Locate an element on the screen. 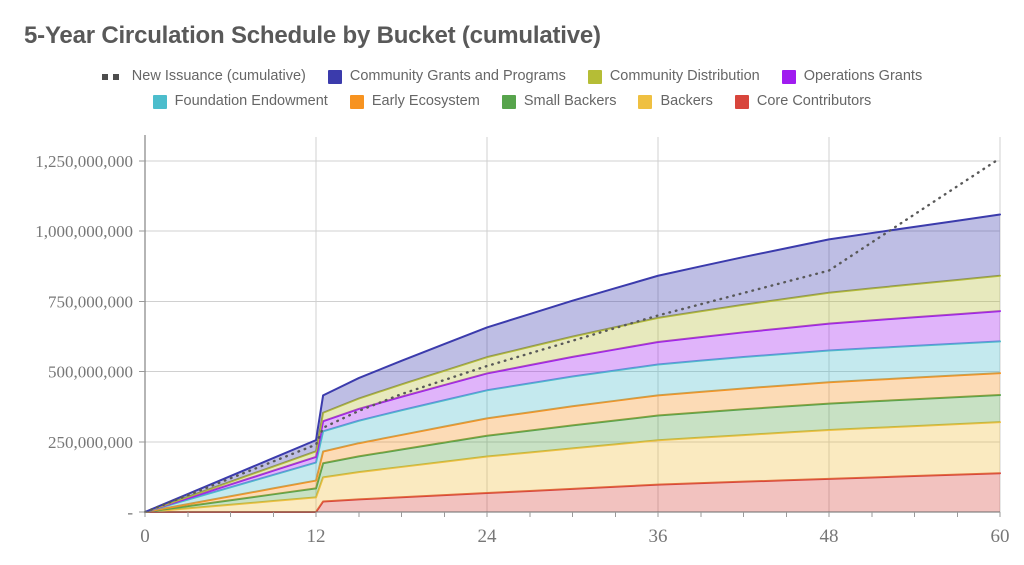 The height and width of the screenshot is (565, 1024). legend-item-community-distribution: Community Distribution is located at coordinates (673, 76).